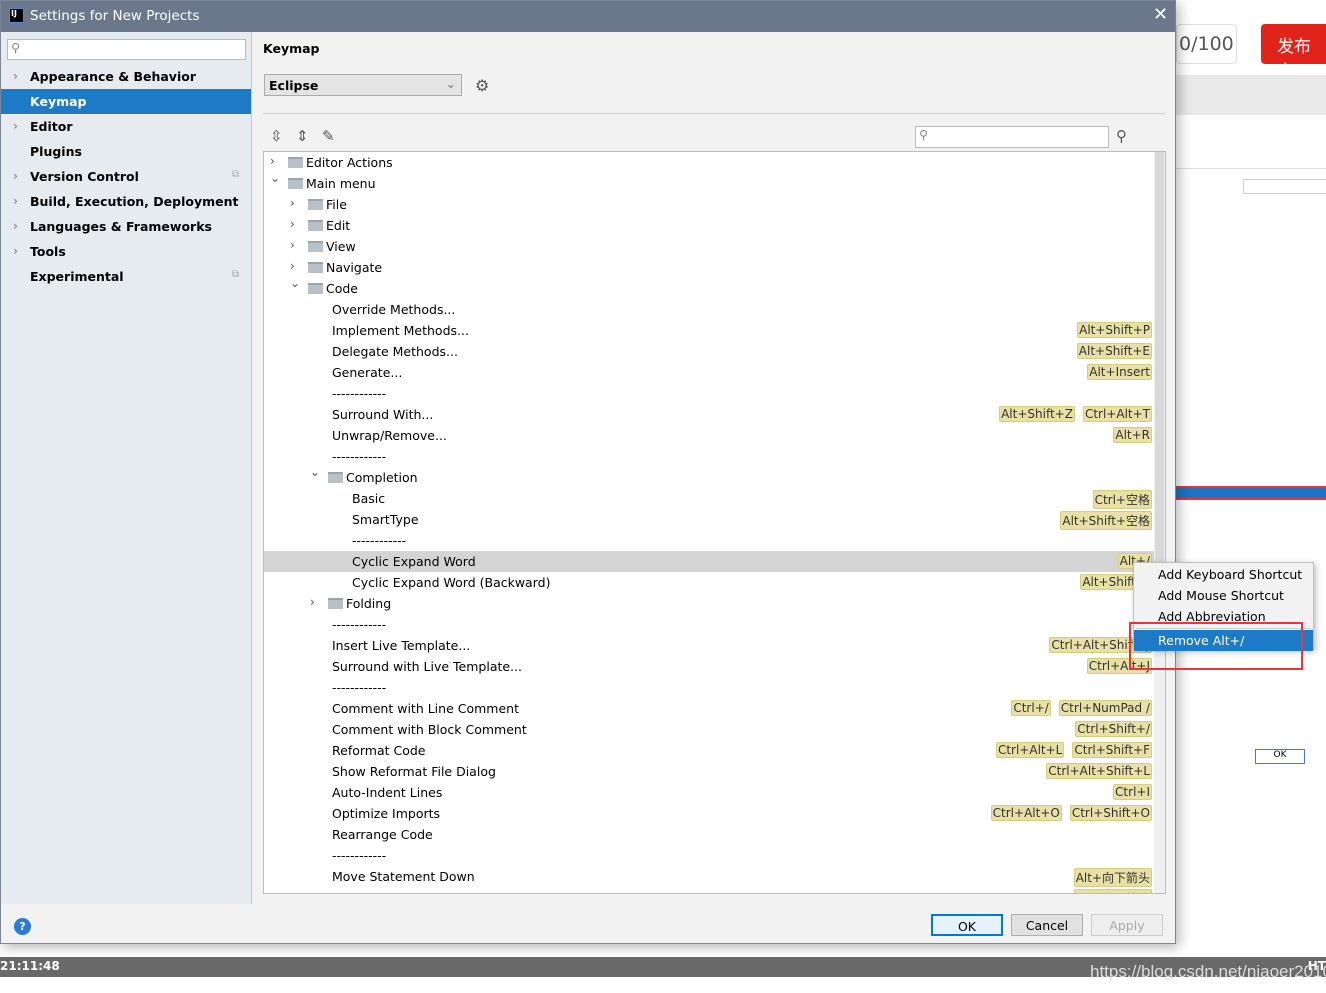  Describe the element at coordinates (363, 85) in the screenshot. I see `keymap-scheme-select: Eclipse ⌄` at that location.